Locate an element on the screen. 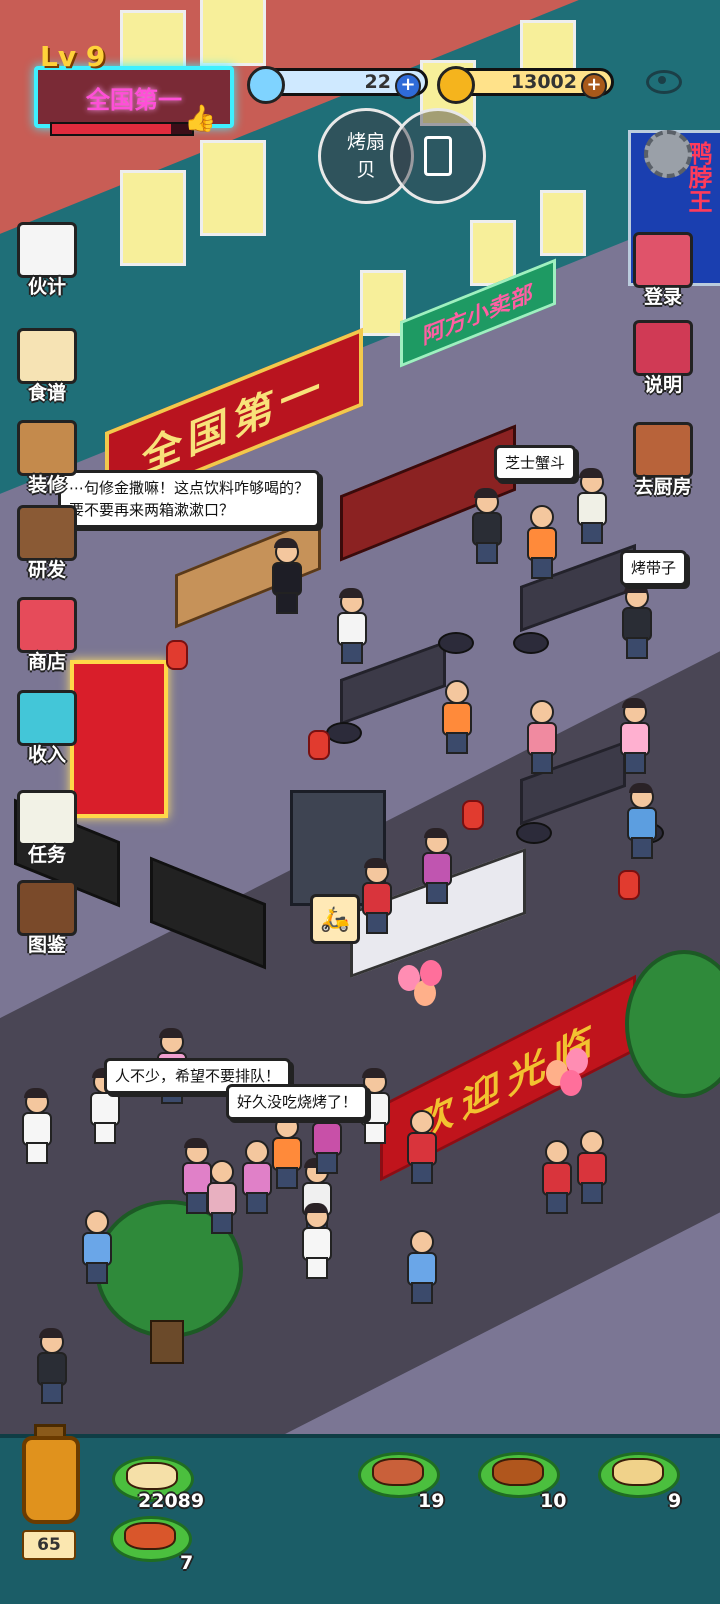 Image resolution: width=720 pixels, height=1604 pixels. side-menu-6: 任务 is located at coordinates (47, 828).